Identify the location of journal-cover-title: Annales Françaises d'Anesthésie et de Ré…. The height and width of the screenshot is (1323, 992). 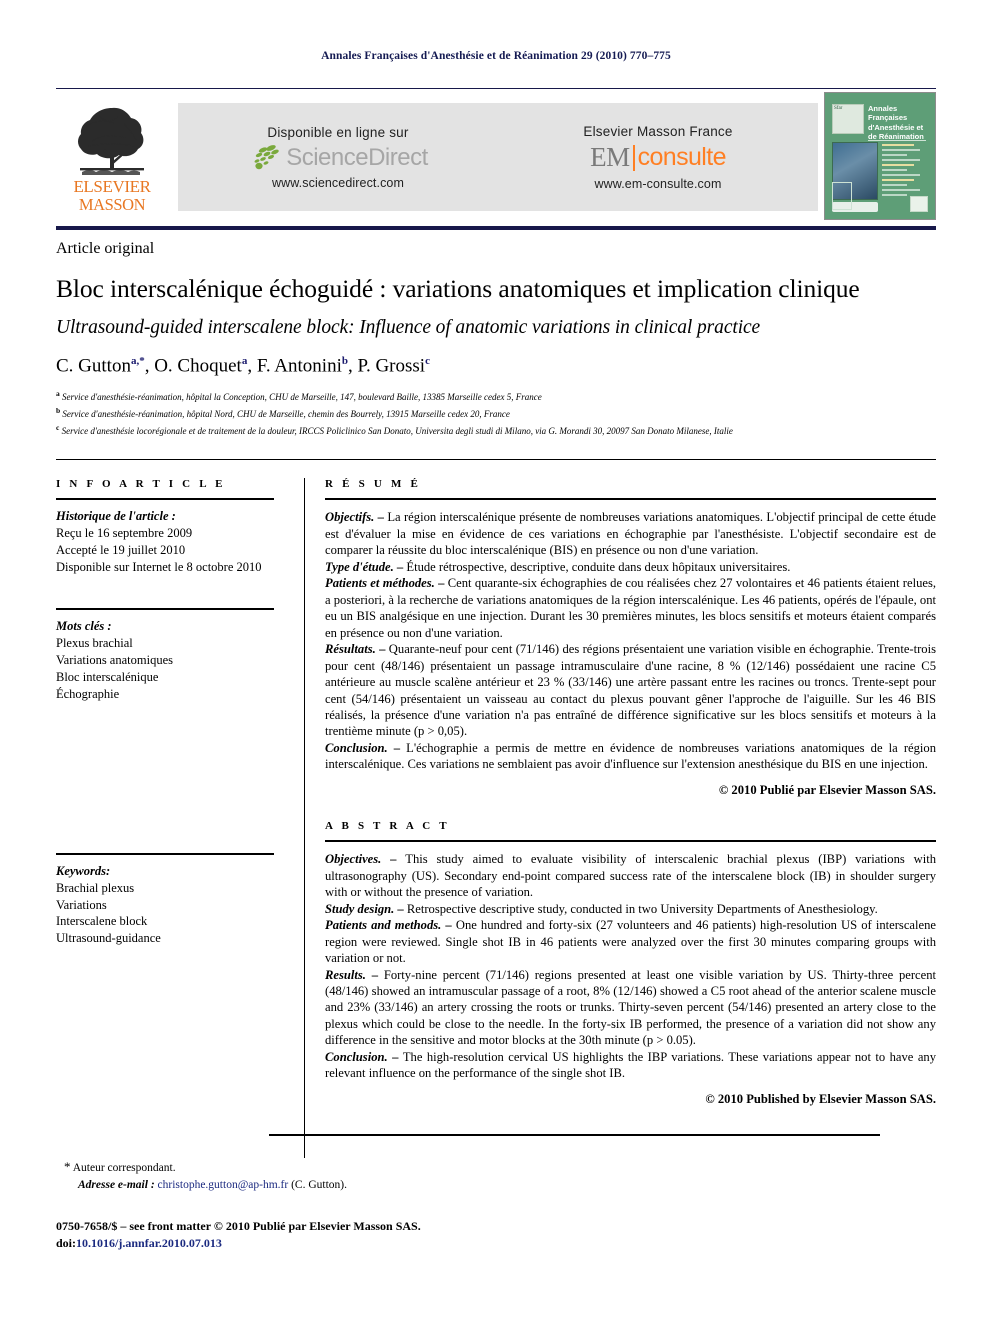
(896, 123).